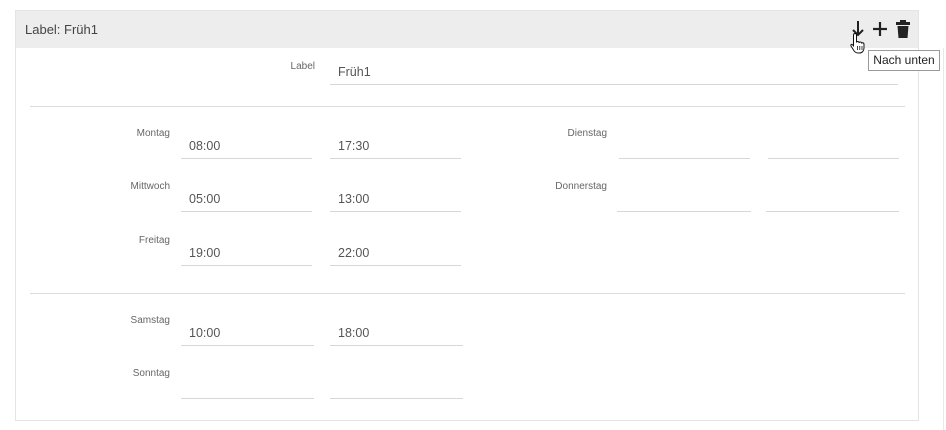 Image resolution: width=946 pixels, height=430 pixels. What do you see at coordinates (61, 29) in the screenshot?
I see `panel-title: Label: Früh1` at bounding box center [61, 29].